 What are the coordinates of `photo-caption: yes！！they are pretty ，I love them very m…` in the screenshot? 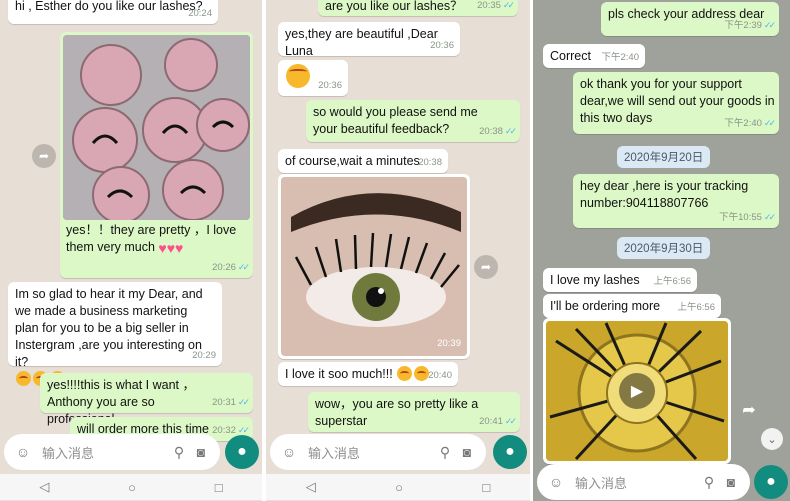 It's located at (151, 238).